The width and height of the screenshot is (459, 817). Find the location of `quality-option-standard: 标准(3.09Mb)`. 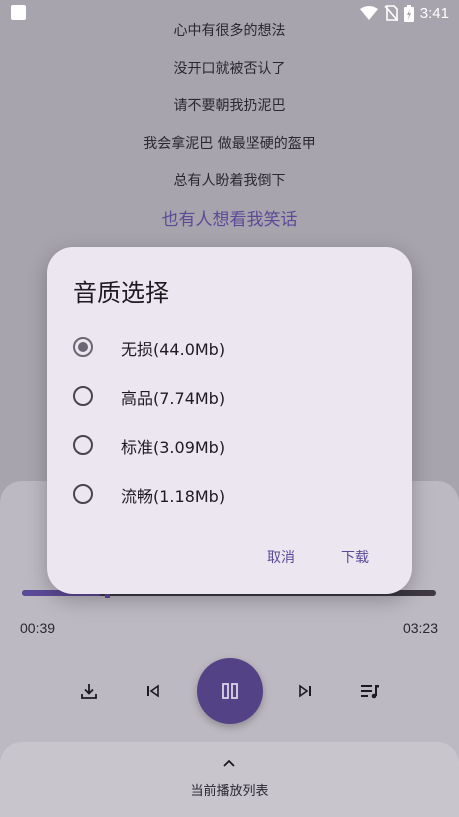

quality-option-standard: 标准(3.09Mb) is located at coordinates (228, 446).